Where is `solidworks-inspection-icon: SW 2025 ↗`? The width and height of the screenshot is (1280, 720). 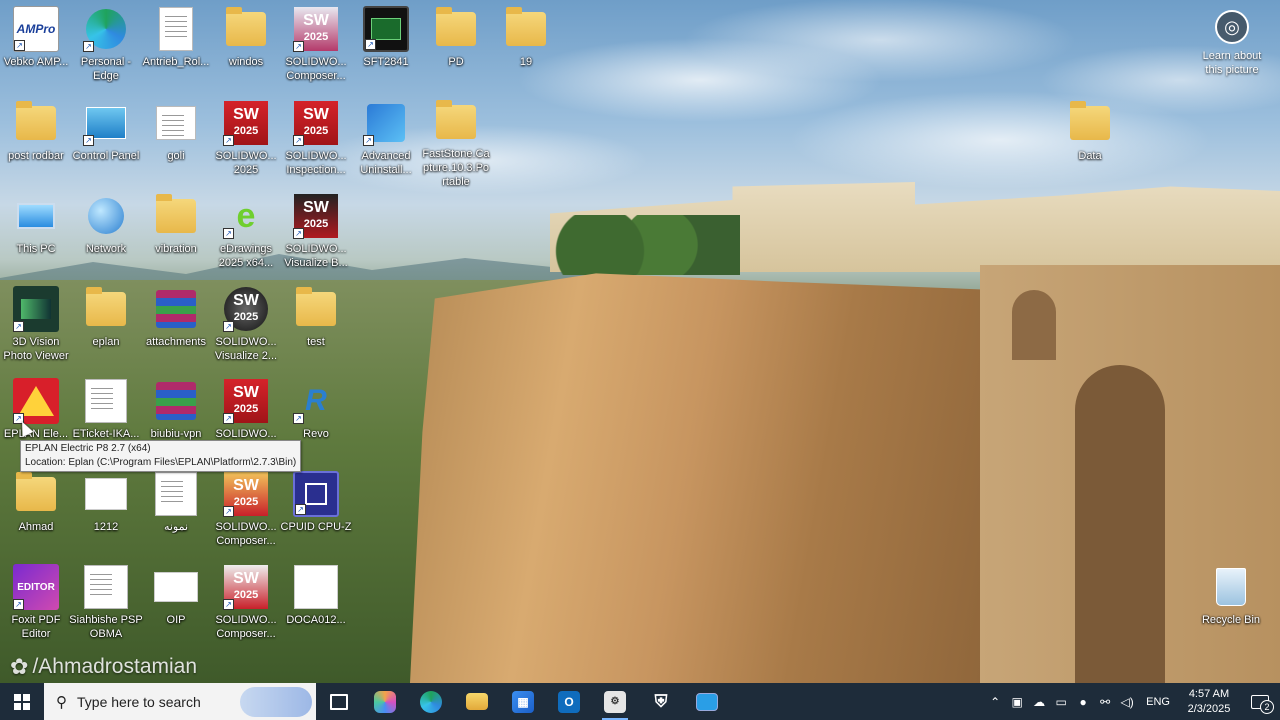 solidworks-inspection-icon: SW 2025 ↗ is located at coordinates (316, 123).